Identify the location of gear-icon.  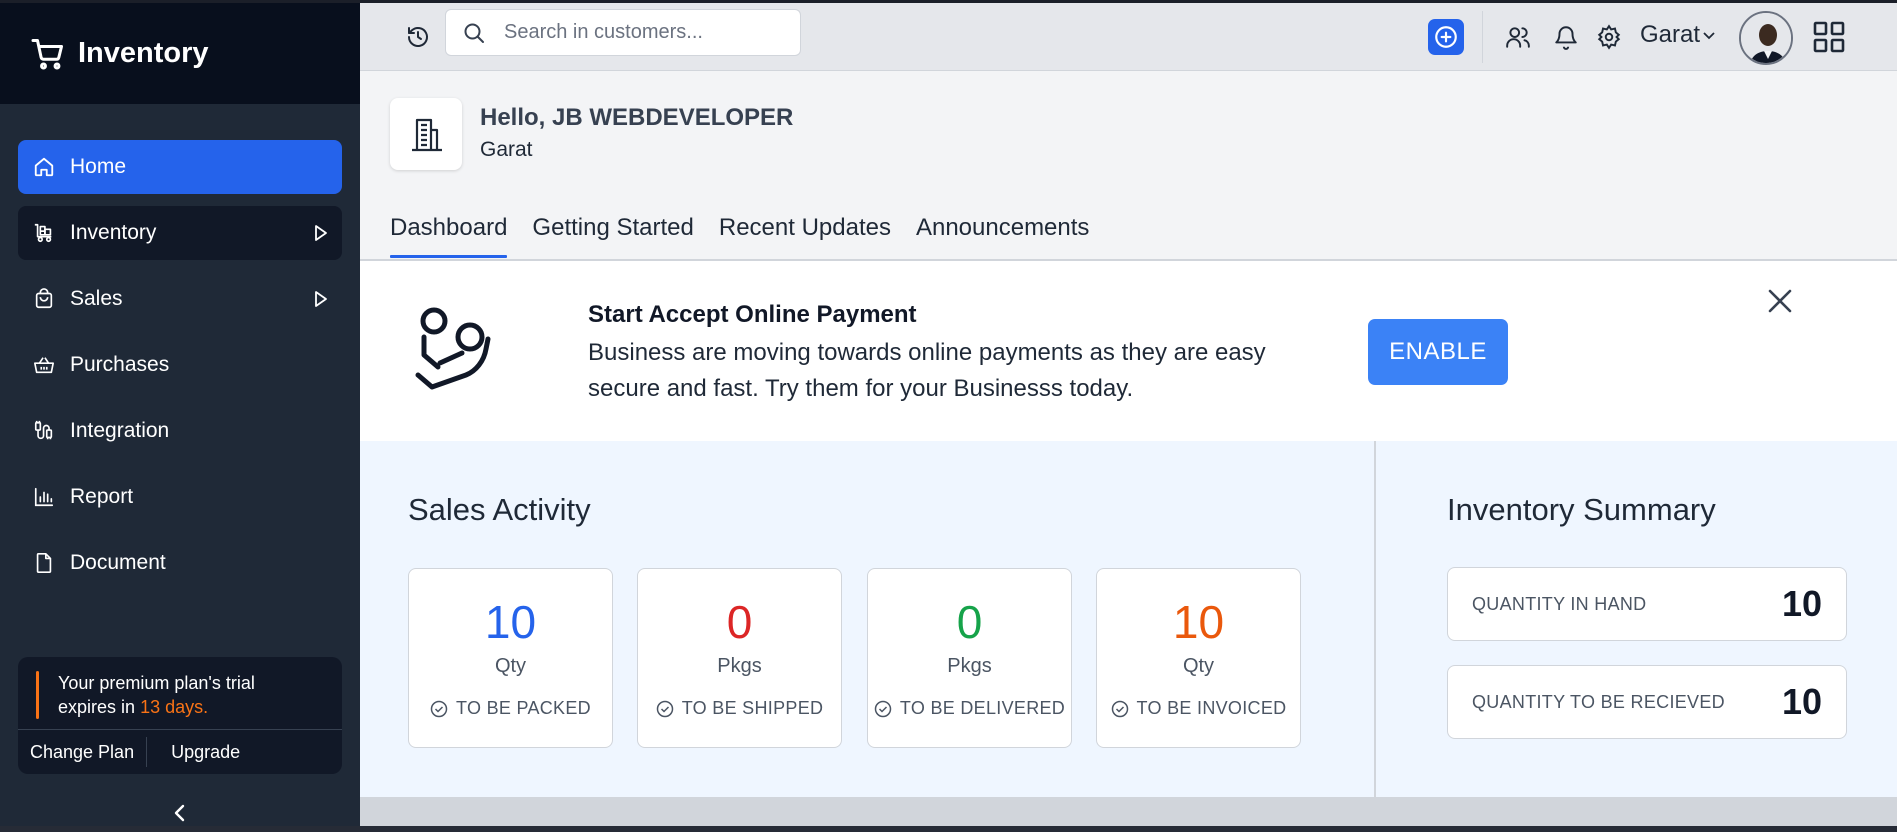
(1609, 37).